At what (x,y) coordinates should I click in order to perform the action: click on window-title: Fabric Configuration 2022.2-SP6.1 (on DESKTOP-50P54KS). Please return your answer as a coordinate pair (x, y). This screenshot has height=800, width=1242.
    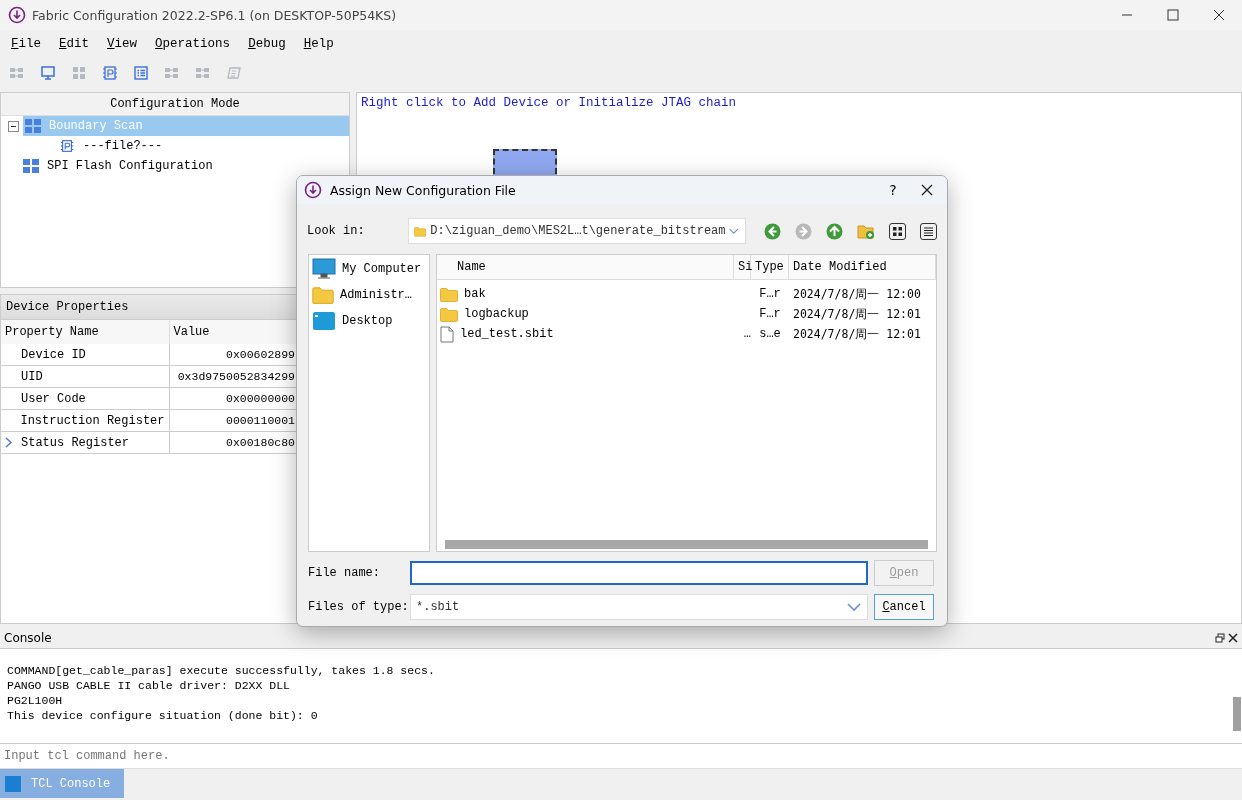
    Looking at the image, I should click on (215, 15).